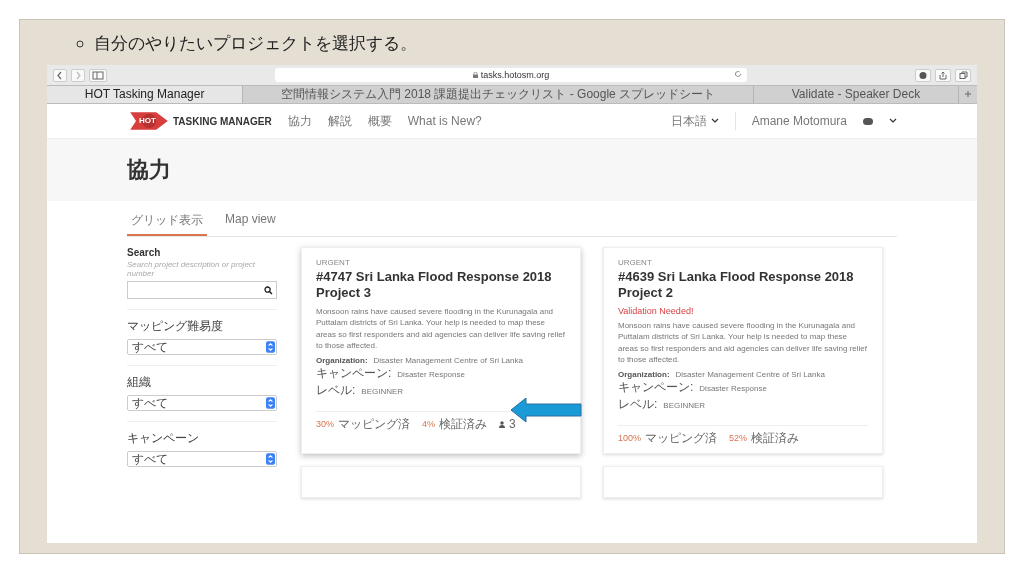  Describe the element at coordinates (192, 269) in the screenshot. I see `search-hint: Search project description or project number` at that location.